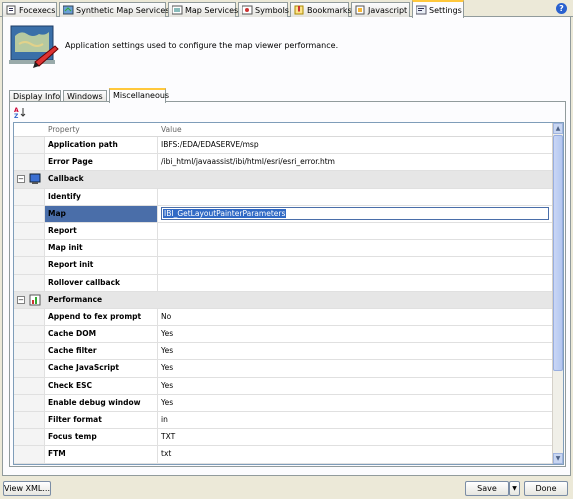 The height and width of the screenshot is (499, 573). I want to click on property-row: Enable debug window Yes, so click(284, 403).